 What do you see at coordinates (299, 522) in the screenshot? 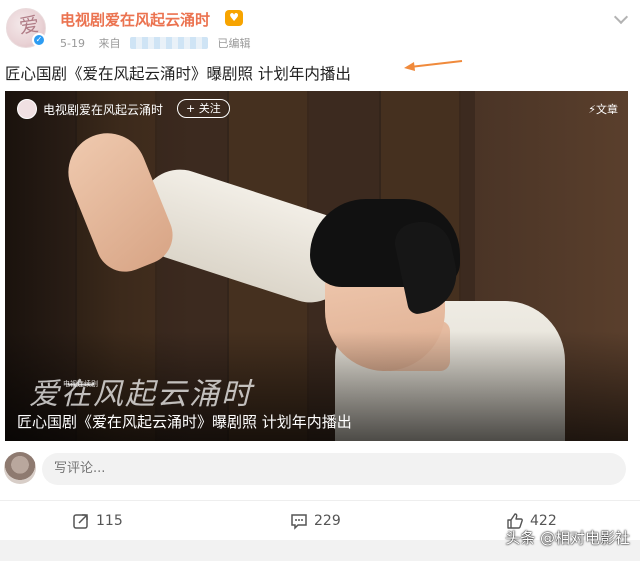
I see `comment-icon` at bounding box center [299, 522].